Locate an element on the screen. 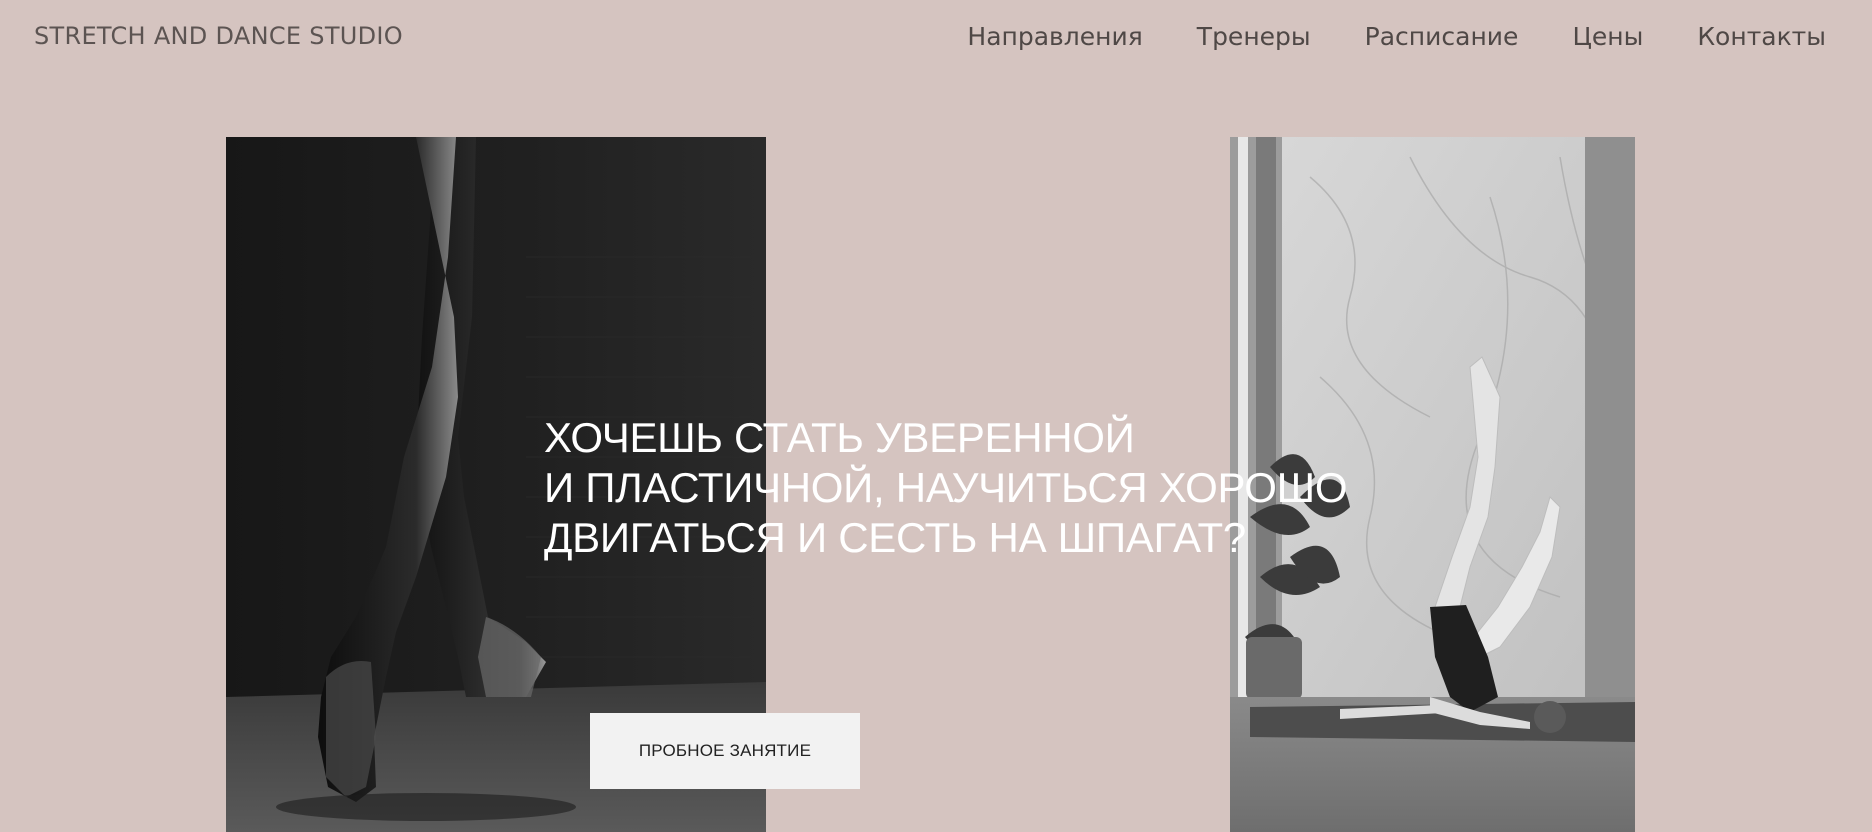 This screenshot has width=1872, height=832. hero-title-line-3: ДВИГАТЬСЯ И СЕСТЬ НА ШПАГАТ? is located at coordinates (895, 537).